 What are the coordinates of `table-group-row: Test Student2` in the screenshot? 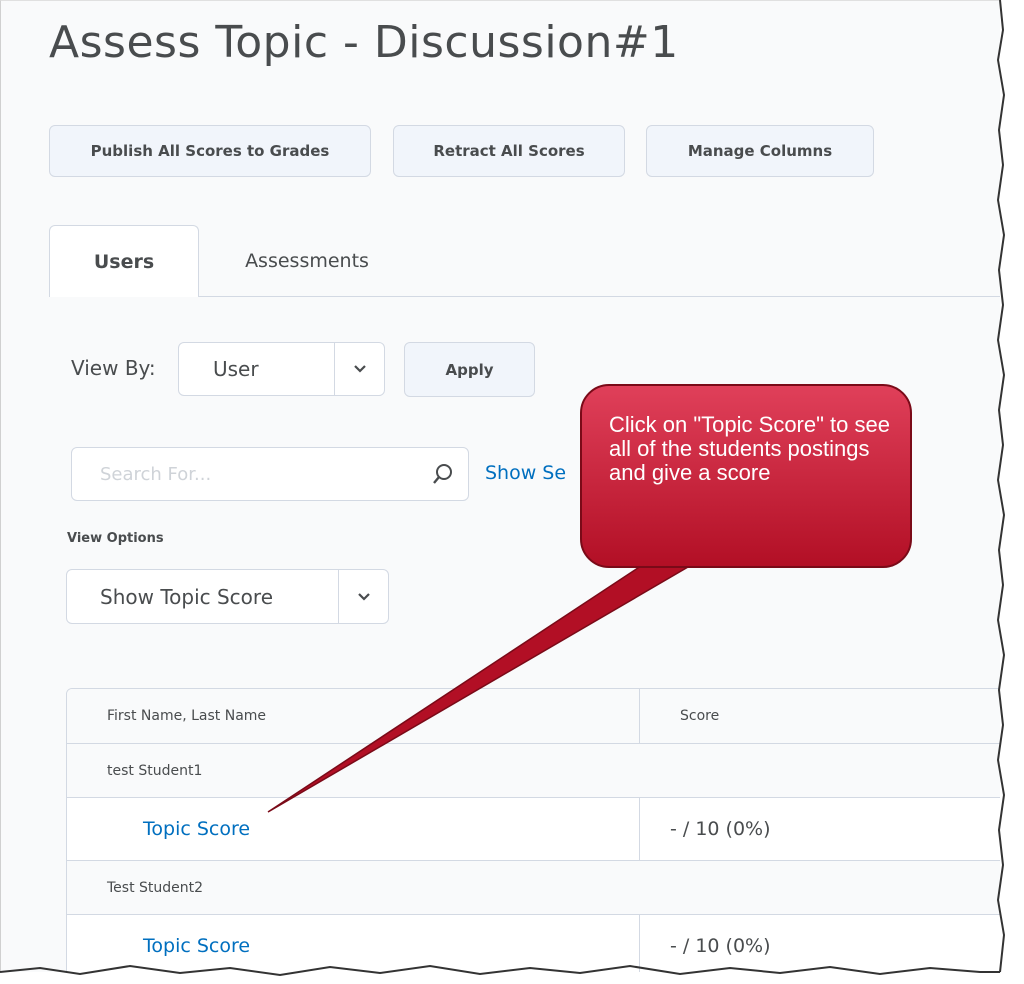 It's located at (533, 888).